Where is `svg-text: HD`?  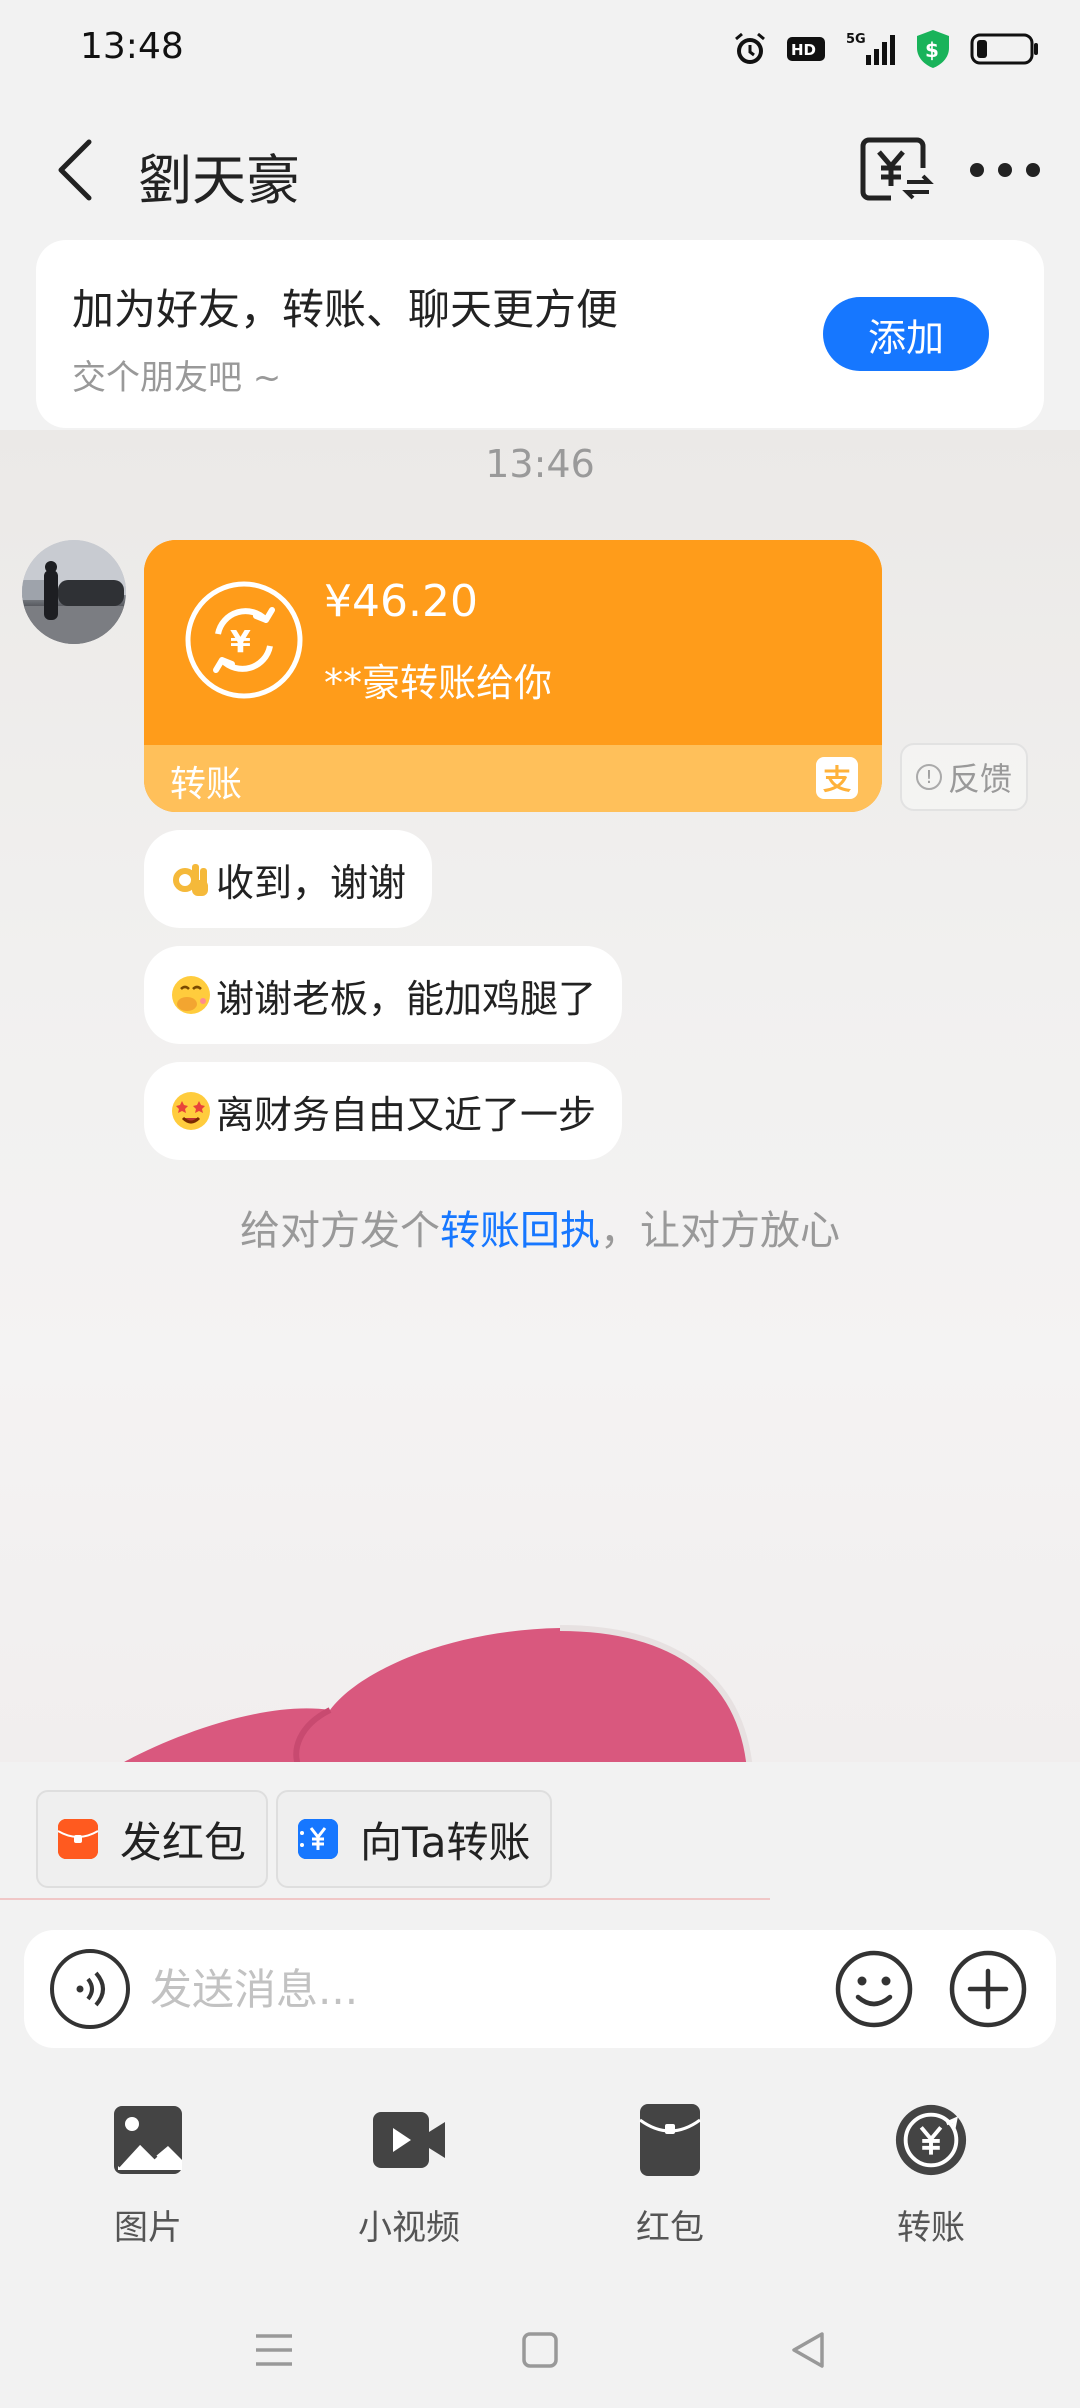 svg-text: HD is located at coordinates (803, 50).